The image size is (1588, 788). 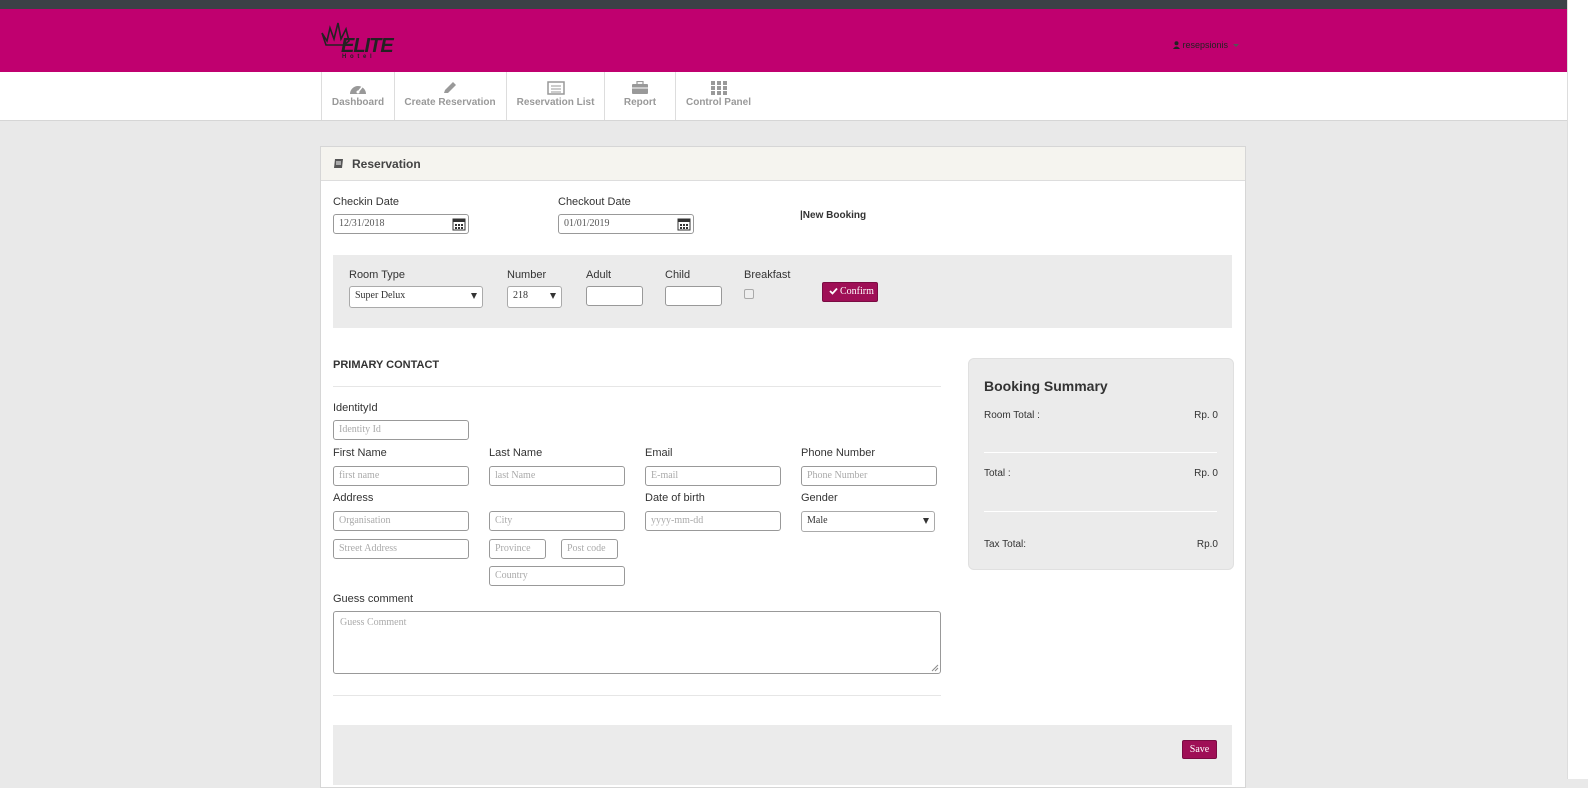 I want to click on nav-reservation-list: Reservation List, so click(x=556, y=96).